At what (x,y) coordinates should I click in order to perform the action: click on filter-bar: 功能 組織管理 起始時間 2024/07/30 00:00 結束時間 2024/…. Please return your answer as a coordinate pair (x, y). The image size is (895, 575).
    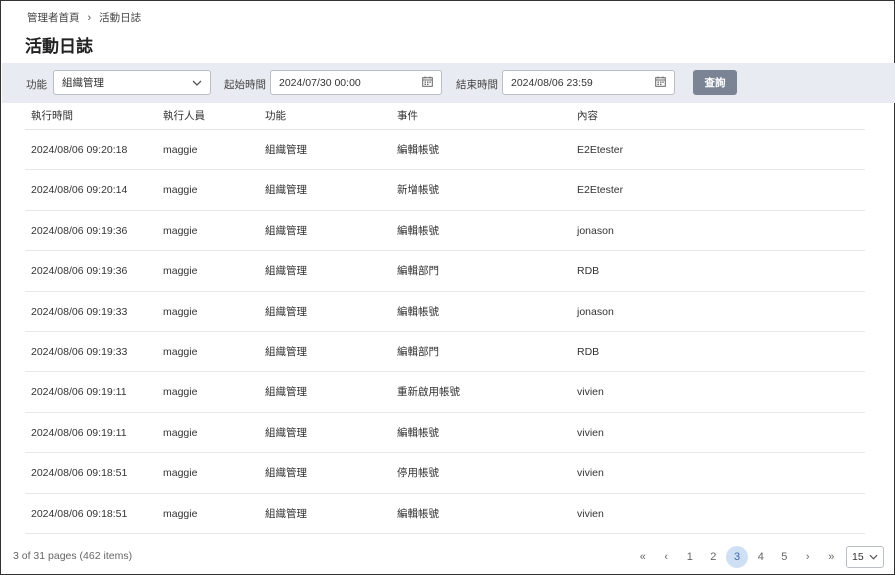
    Looking at the image, I should click on (448, 83).